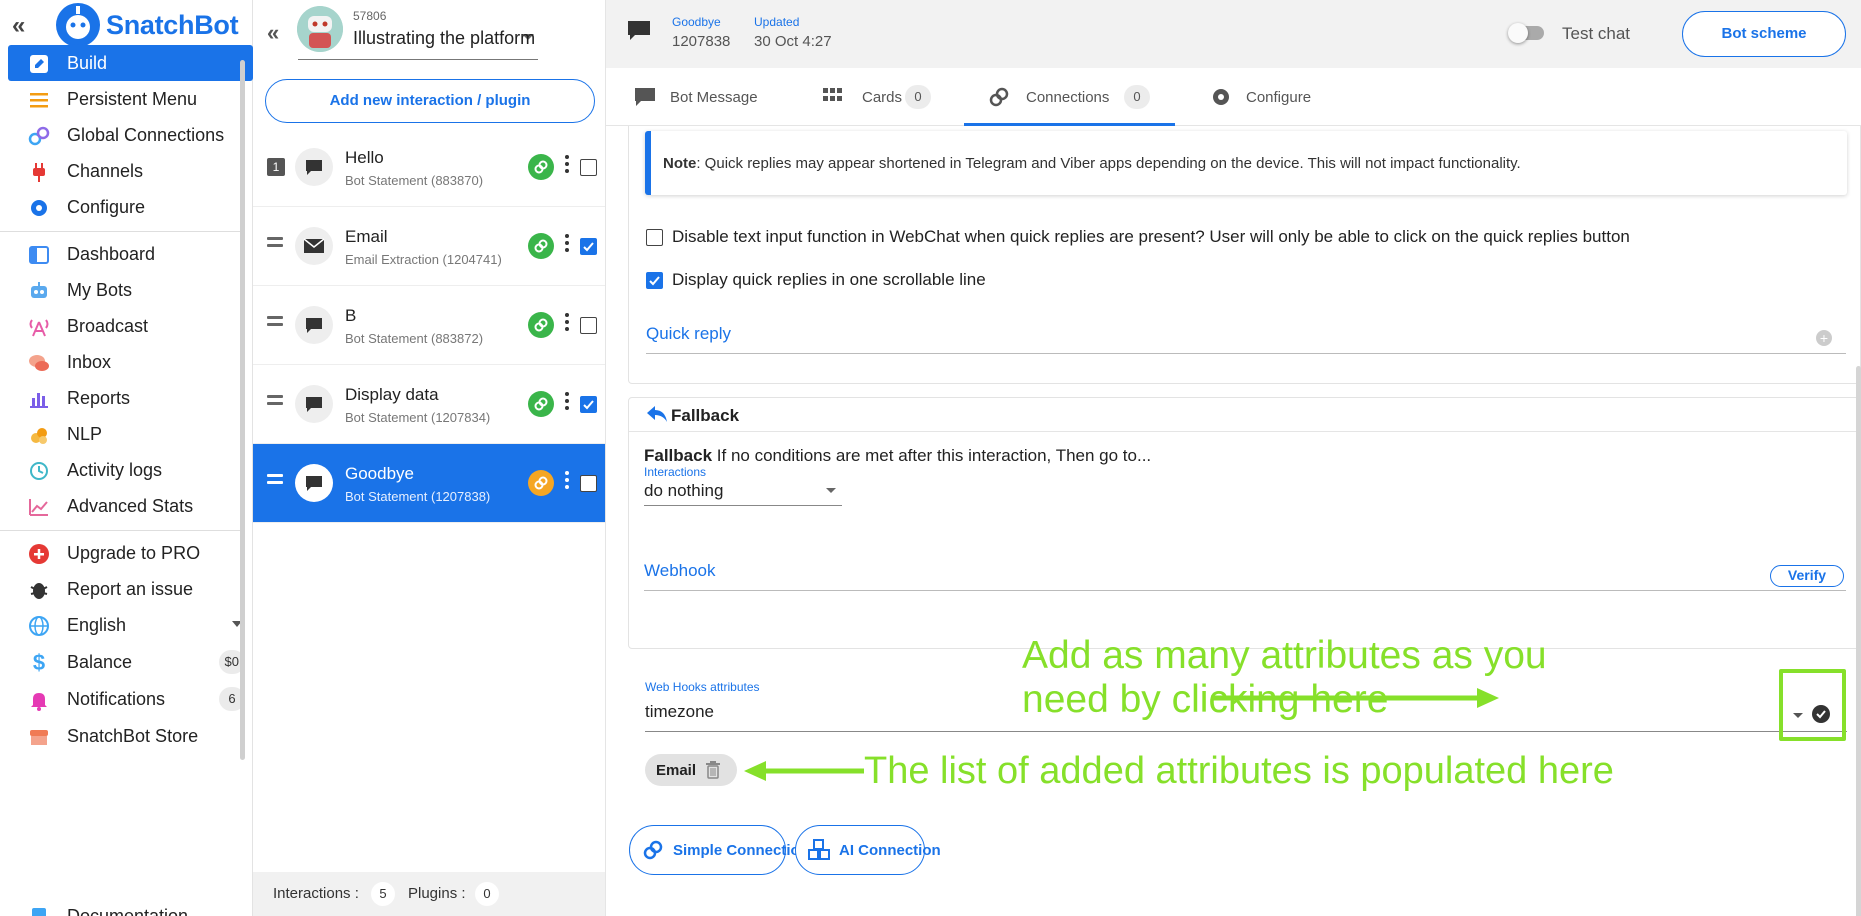 The image size is (1861, 916). What do you see at coordinates (1246, 339) in the screenshot?
I see `quick-reply-field: Quick reply +` at bounding box center [1246, 339].